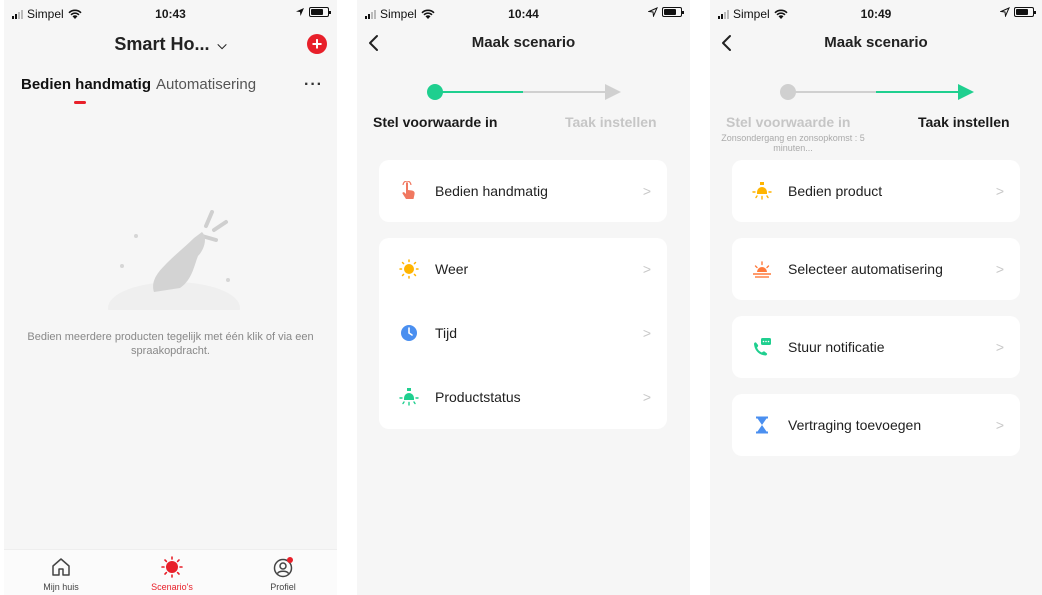 Image resolution: width=1042 pixels, height=595 pixels. I want to click on status-bar: Simpel 10:49, so click(876, 14).